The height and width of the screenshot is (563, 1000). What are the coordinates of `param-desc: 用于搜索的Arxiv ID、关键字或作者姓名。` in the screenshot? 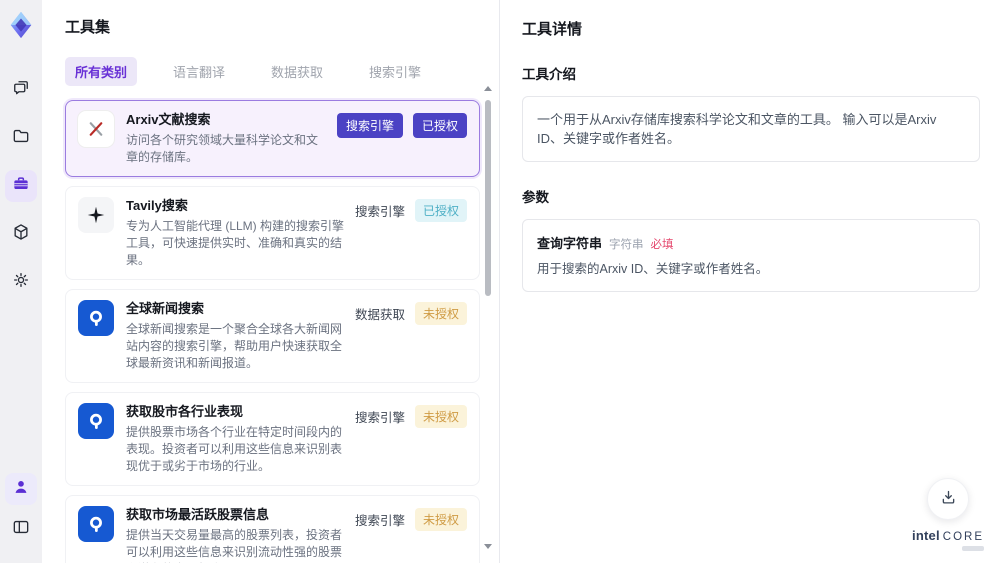 It's located at (653, 269).